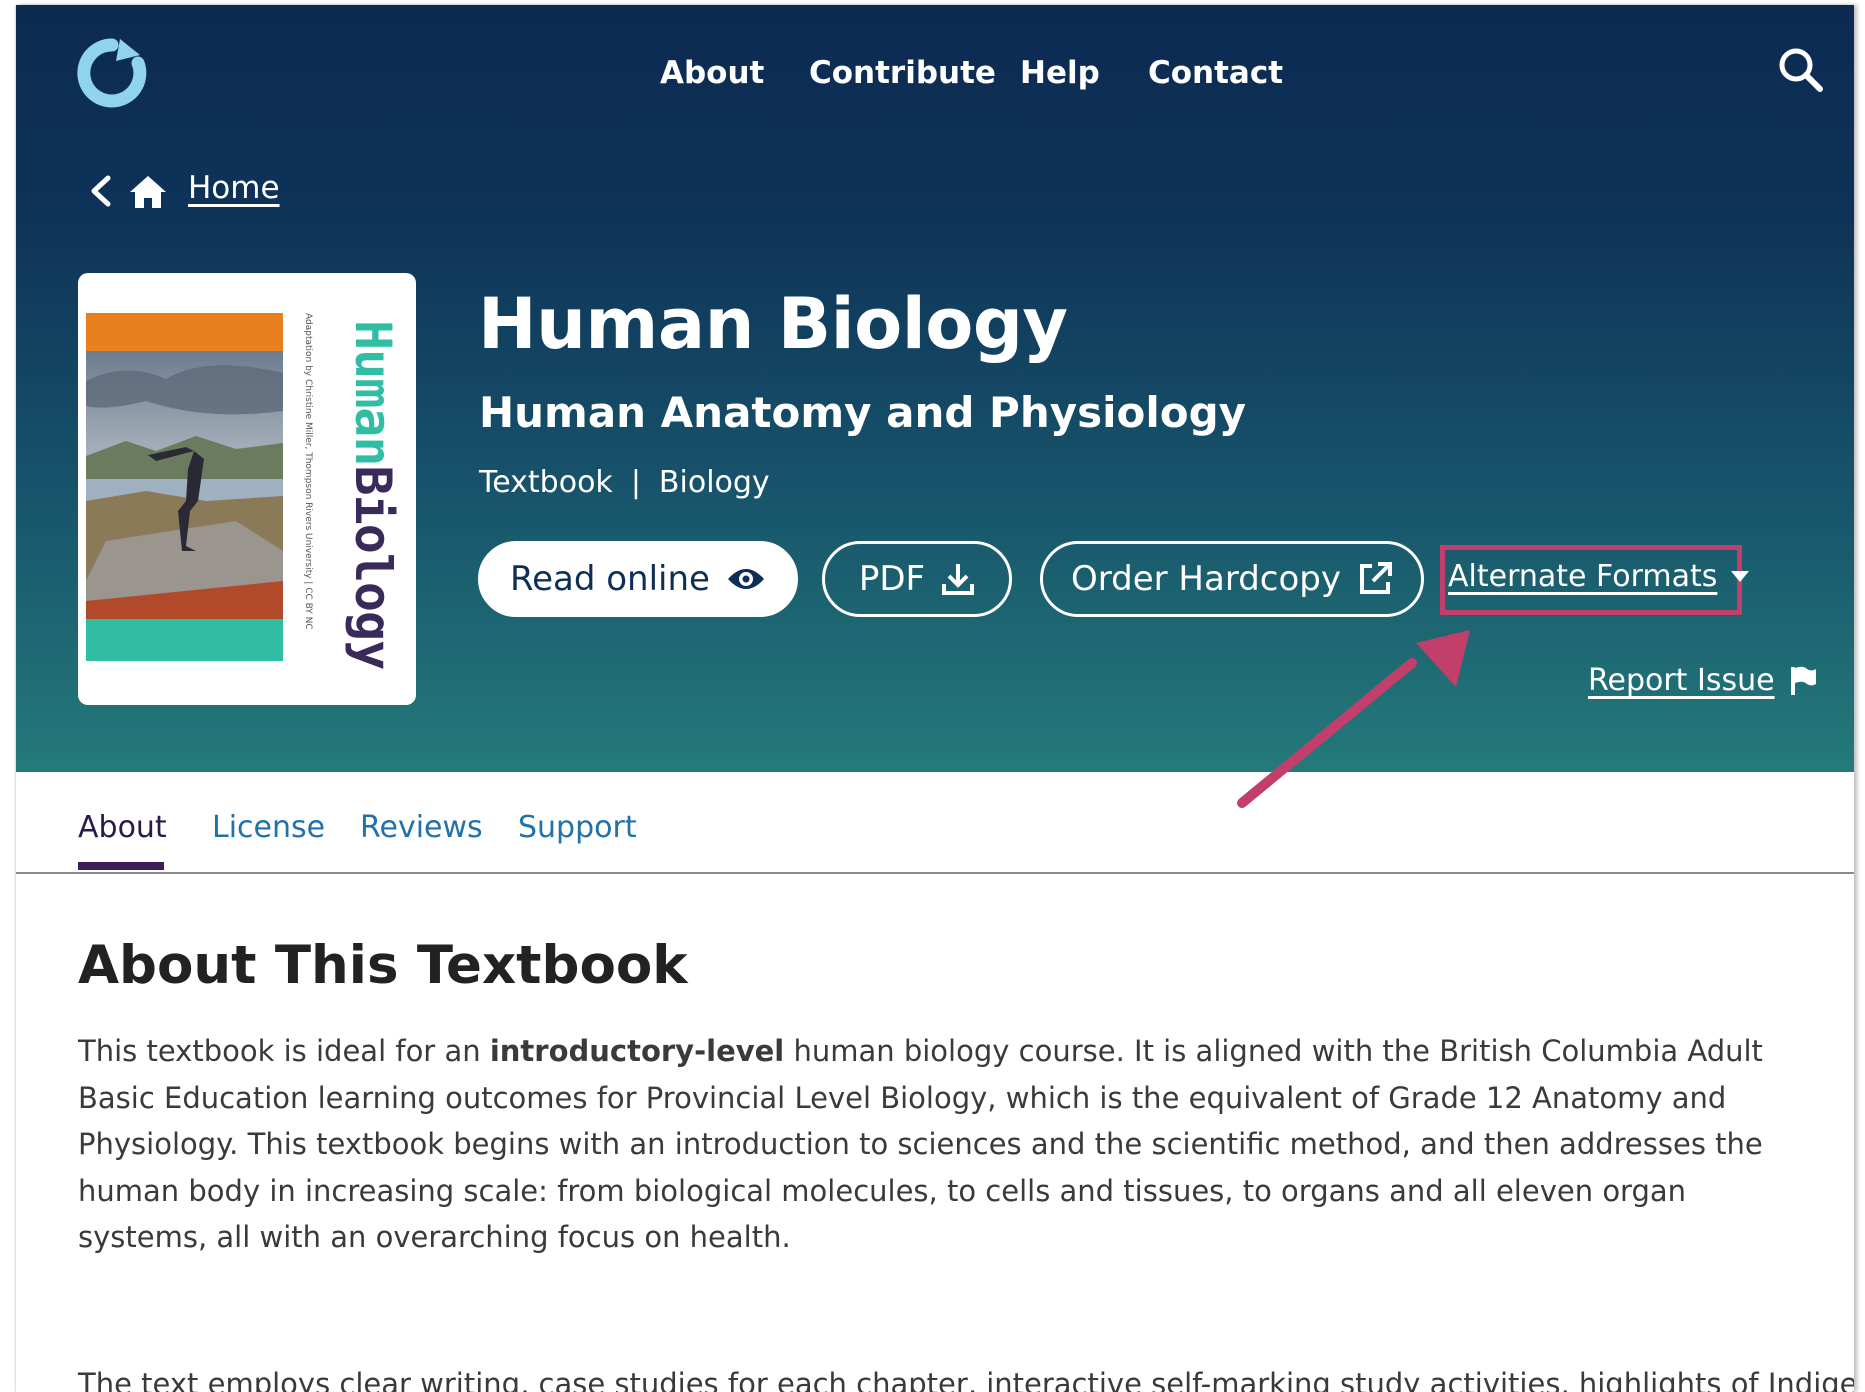 The width and height of the screenshot is (1865, 1392). What do you see at coordinates (902, 73) in the screenshot?
I see `nav-contribute: Contribute` at bounding box center [902, 73].